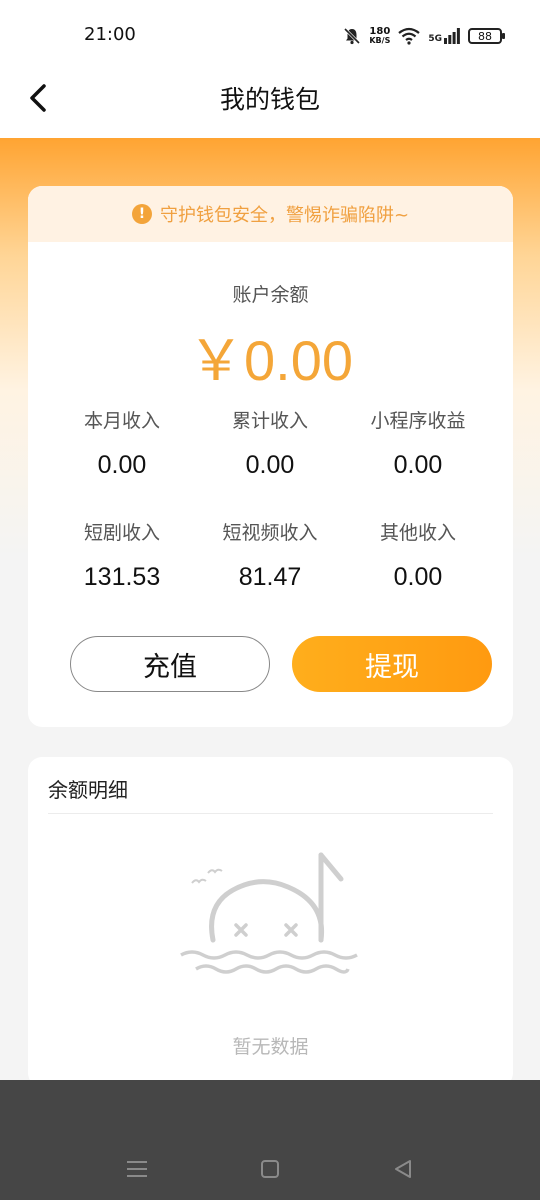  I want to click on stat-miniprogram-income: 小程序收益 0.00, so click(418, 443).